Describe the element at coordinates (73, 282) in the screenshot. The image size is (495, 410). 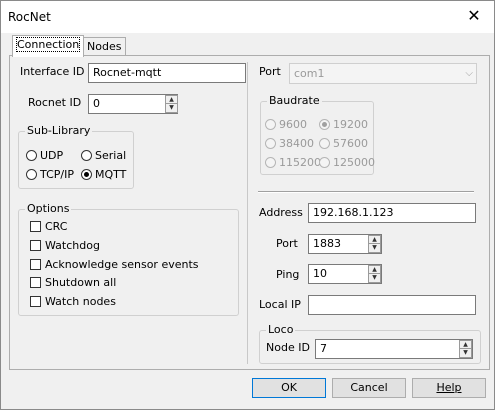
I see `checkbox-shutdown-all: Shutdown all` at that location.